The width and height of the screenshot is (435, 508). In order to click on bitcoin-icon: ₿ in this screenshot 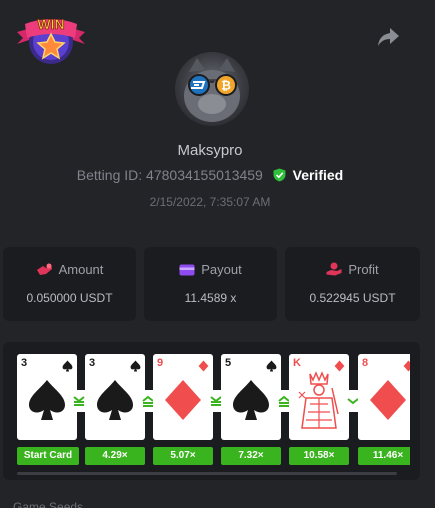, I will do `click(226, 85)`.